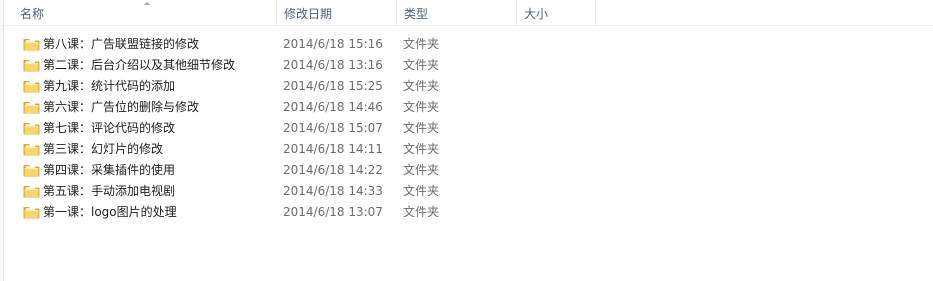 This screenshot has height=281, width=933. I want to click on column-header-name-label: 名称, so click(32, 14).